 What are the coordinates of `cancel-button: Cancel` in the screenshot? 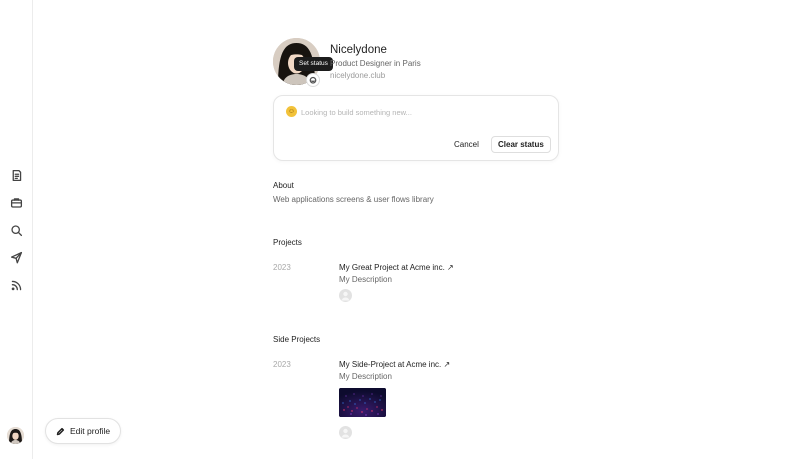 It's located at (466, 144).